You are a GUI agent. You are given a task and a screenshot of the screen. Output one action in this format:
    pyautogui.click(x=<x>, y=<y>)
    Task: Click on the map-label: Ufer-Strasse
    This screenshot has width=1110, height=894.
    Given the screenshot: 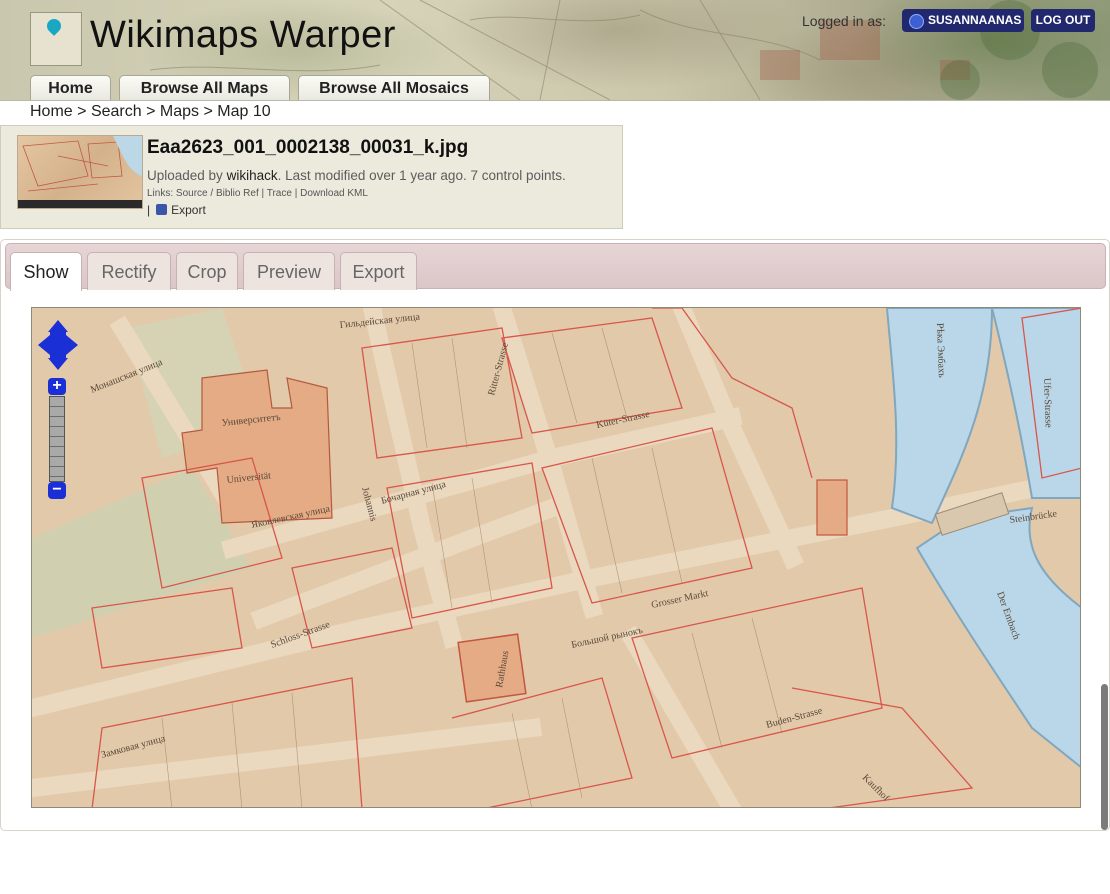 What is the action you would take?
    pyautogui.click(x=1047, y=403)
    